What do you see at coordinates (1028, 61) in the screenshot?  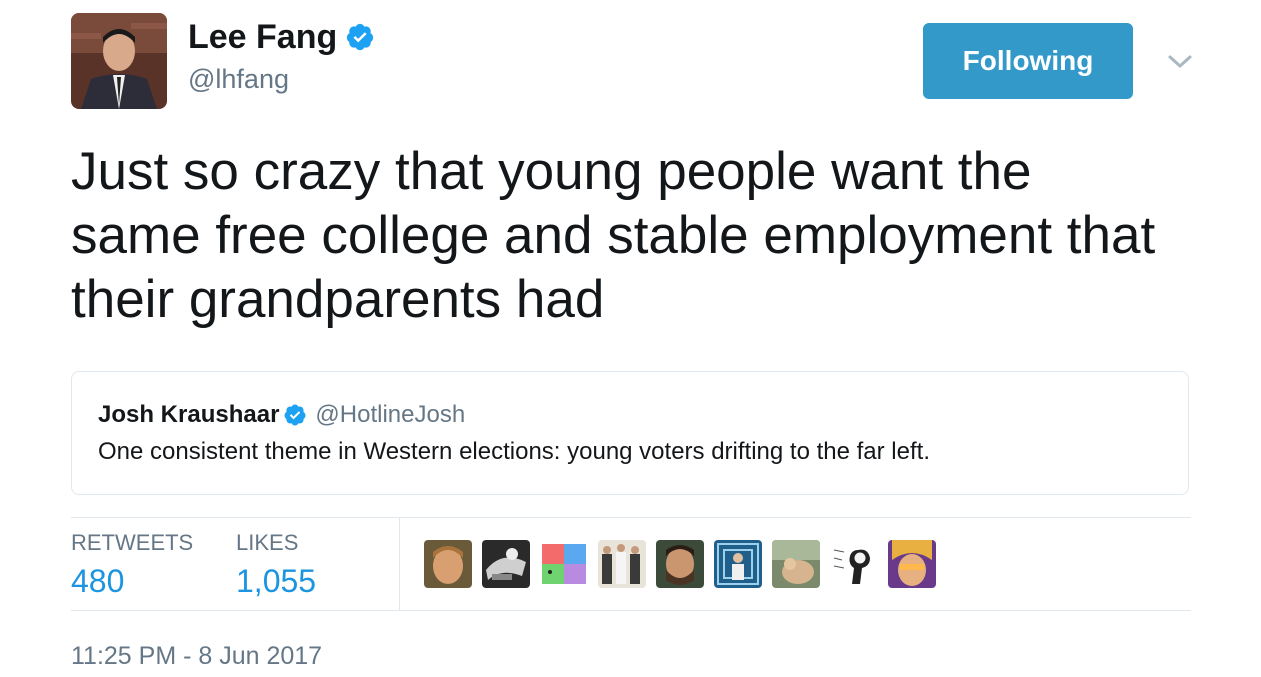 I see `following-button: Following` at bounding box center [1028, 61].